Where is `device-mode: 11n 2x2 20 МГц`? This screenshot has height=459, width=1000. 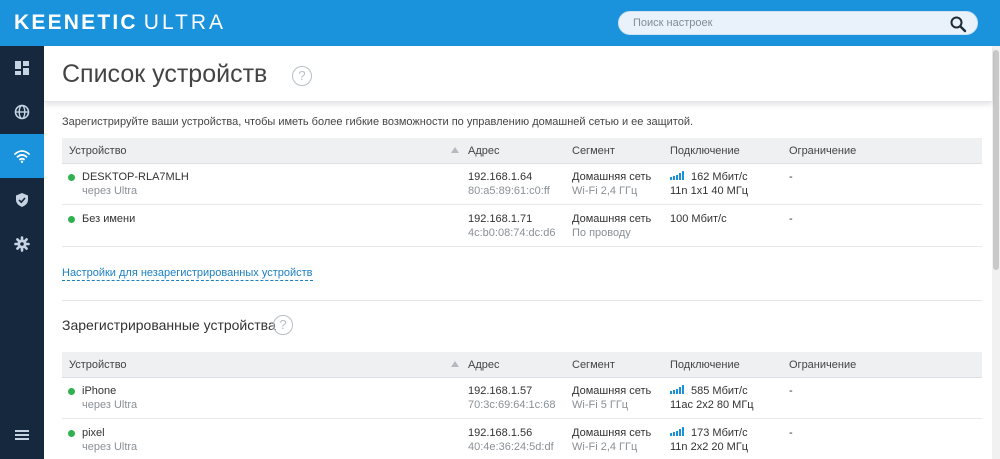
device-mode: 11n 2x2 20 МГц is located at coordinates (709, 447).